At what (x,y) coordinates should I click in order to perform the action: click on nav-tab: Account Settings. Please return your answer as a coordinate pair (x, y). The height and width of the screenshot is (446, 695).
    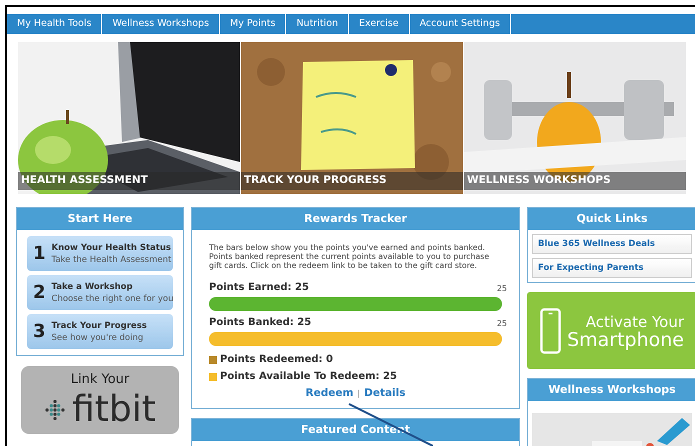
    Looking at the image, I should click on (460, 24).